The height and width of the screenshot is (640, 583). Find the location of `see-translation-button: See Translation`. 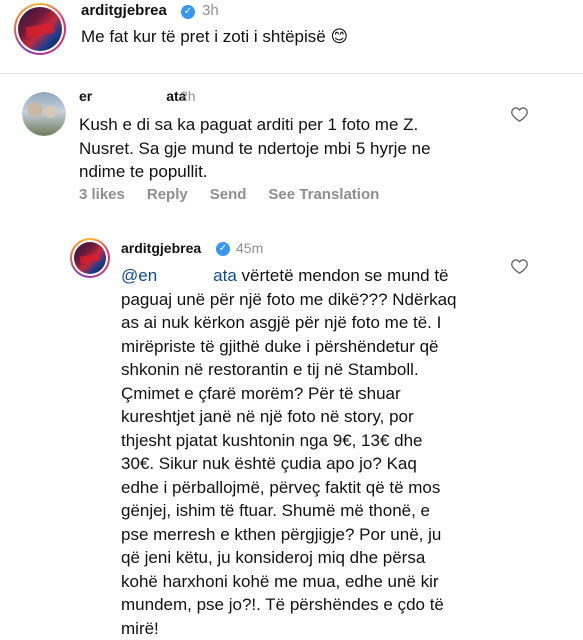

see-translation-button: See Translation is located at coordinates (323, 194).